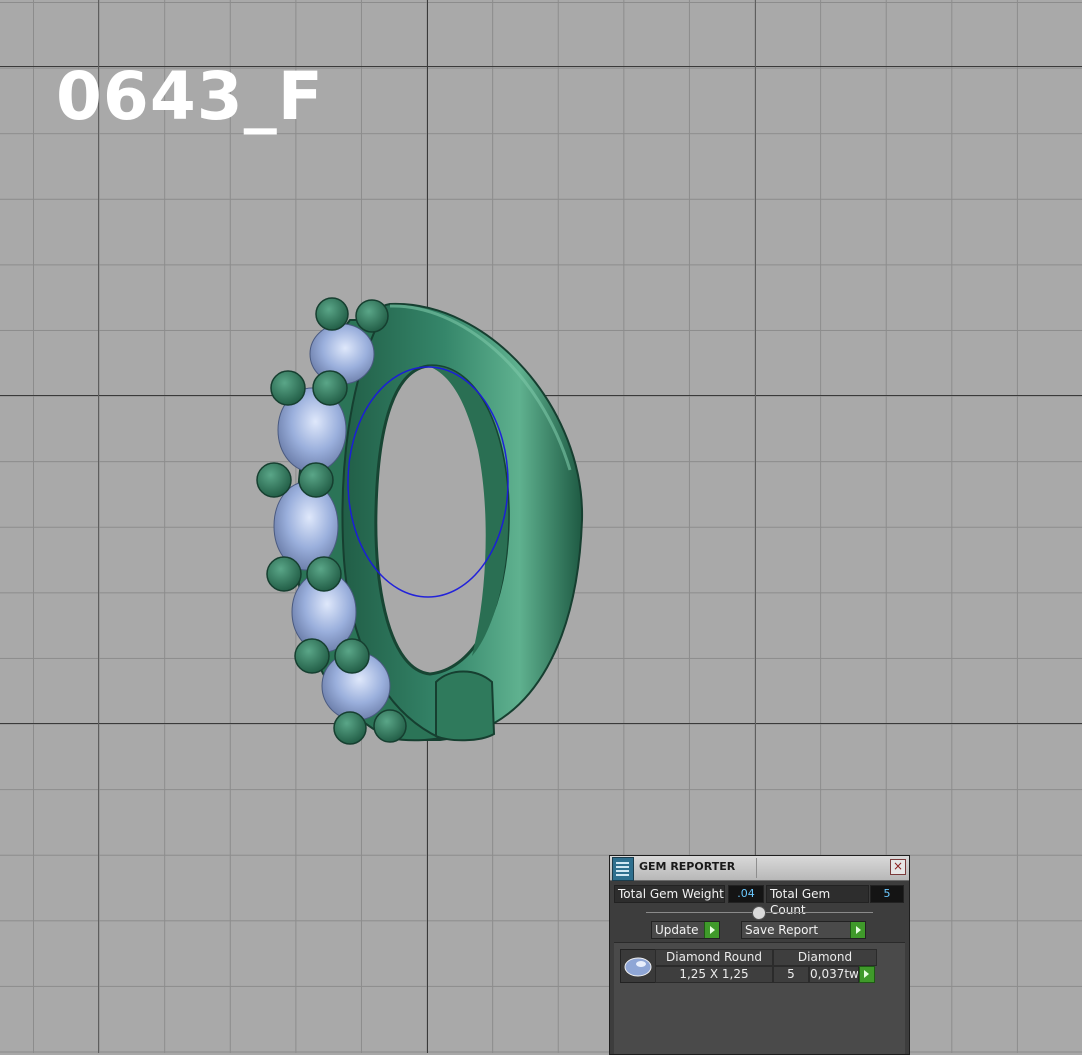 This screenshot has width=1082, height=1055. Describe the element at coordinates (825, 957) in the screenshot. I see `gem-material-cell: Diamond` at that location.